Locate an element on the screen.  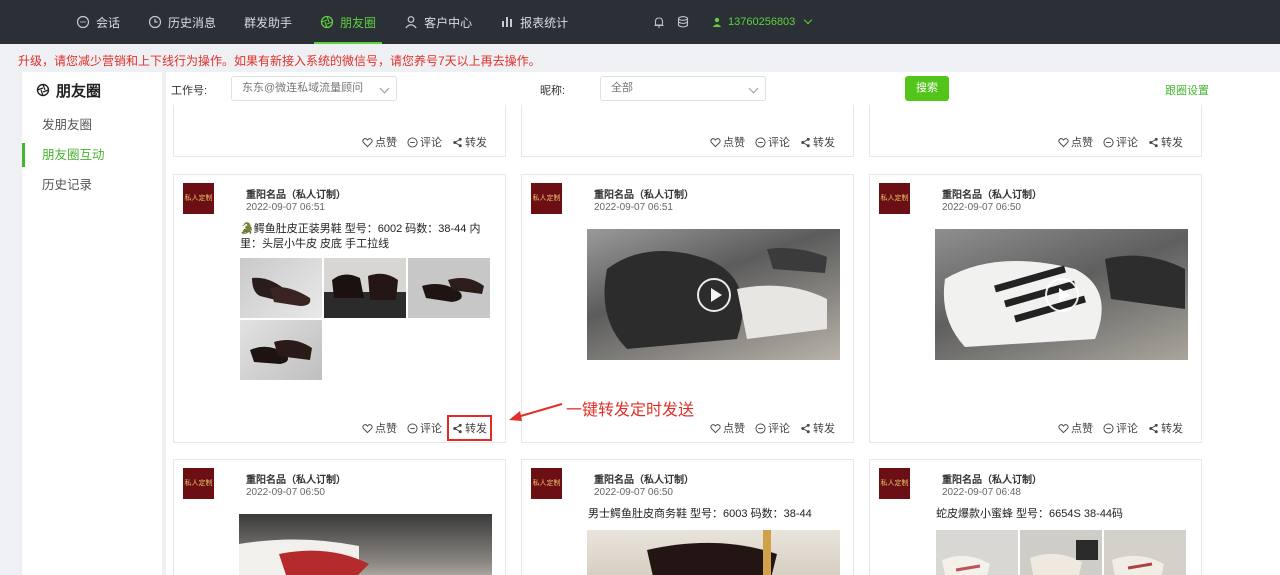
nav-item-chat: 会话 is located at coordinates (98, 22).